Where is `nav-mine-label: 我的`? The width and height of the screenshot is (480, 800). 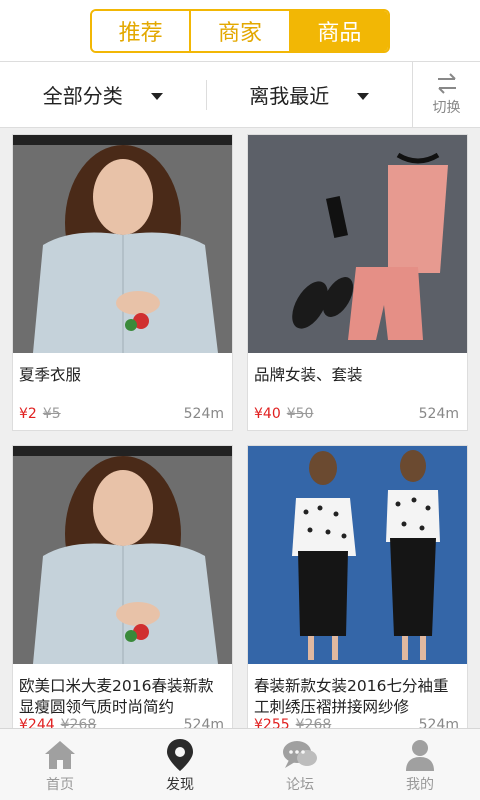
nav-mine-label: 我的 is located at coordinates (420, 784).